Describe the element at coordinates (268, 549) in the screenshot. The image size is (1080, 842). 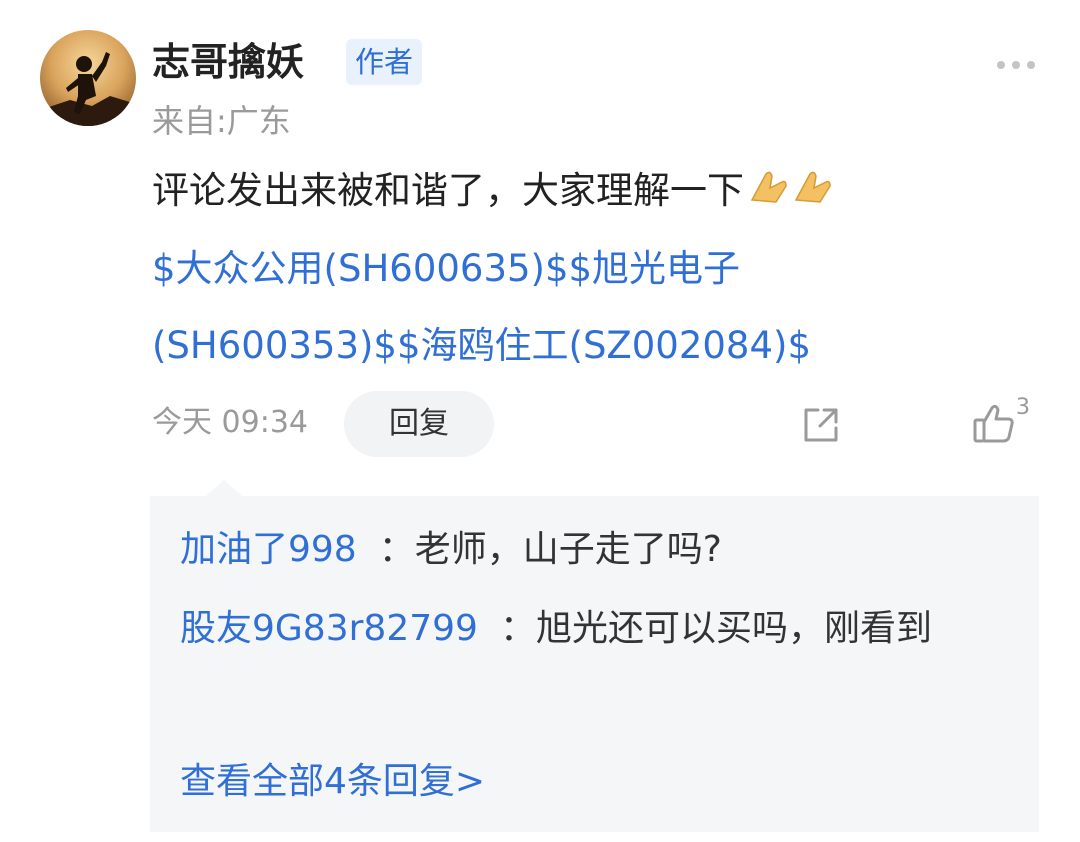
I see `reply-author: 加油了998` at that location.